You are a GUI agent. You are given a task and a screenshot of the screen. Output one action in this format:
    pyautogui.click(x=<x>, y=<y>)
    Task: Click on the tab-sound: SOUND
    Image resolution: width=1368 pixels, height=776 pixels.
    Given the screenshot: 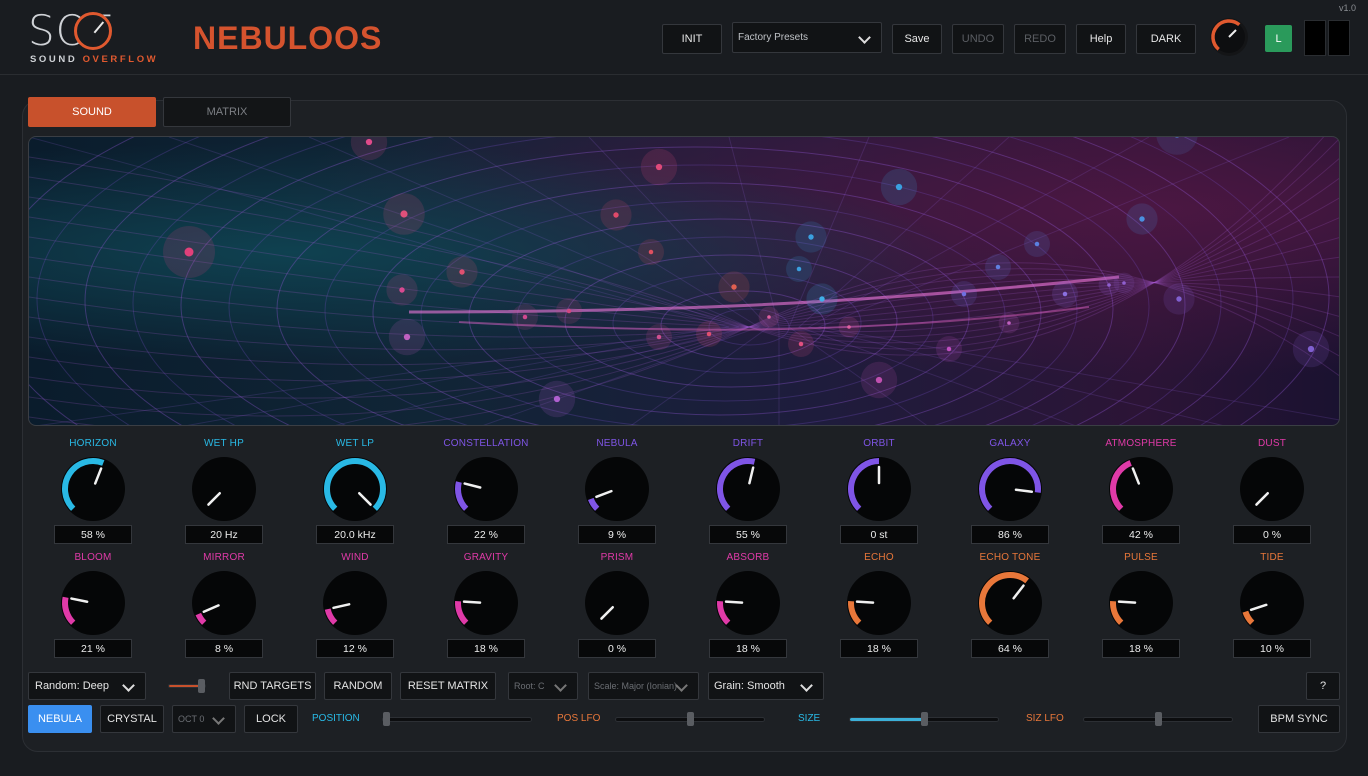 What is the action you would take?
    pyautogui.click(x=92, y=112)
    